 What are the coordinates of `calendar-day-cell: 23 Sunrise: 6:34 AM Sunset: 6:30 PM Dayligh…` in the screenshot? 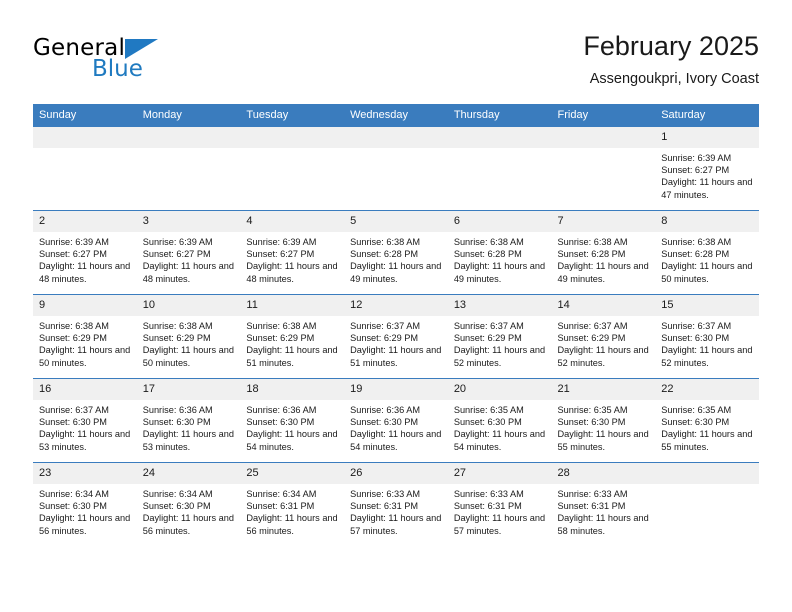 It's located at (85, 504).